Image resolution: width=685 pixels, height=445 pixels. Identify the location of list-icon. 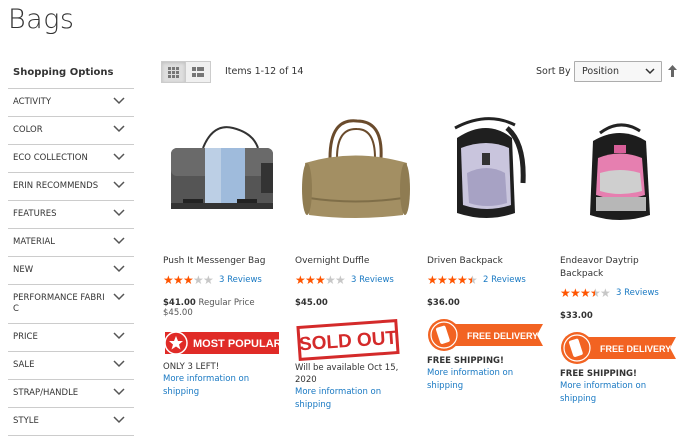
(198, 72).